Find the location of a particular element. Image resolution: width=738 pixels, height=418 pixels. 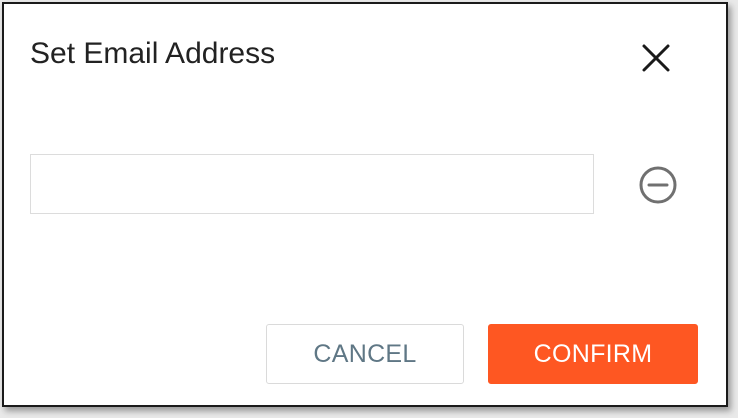

cancel-button-label: CANCEL is located at coordinates (365, 353).